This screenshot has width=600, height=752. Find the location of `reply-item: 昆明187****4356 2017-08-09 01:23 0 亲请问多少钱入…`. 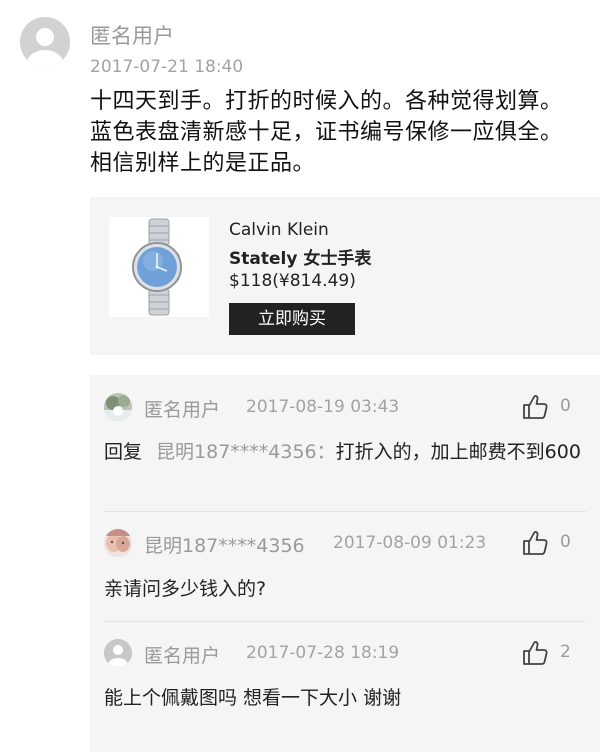

reply-item: 昆明187****4356 2017-08-09 01:23 0 亲请问多少钱入… is located at coordinates (344, 569).